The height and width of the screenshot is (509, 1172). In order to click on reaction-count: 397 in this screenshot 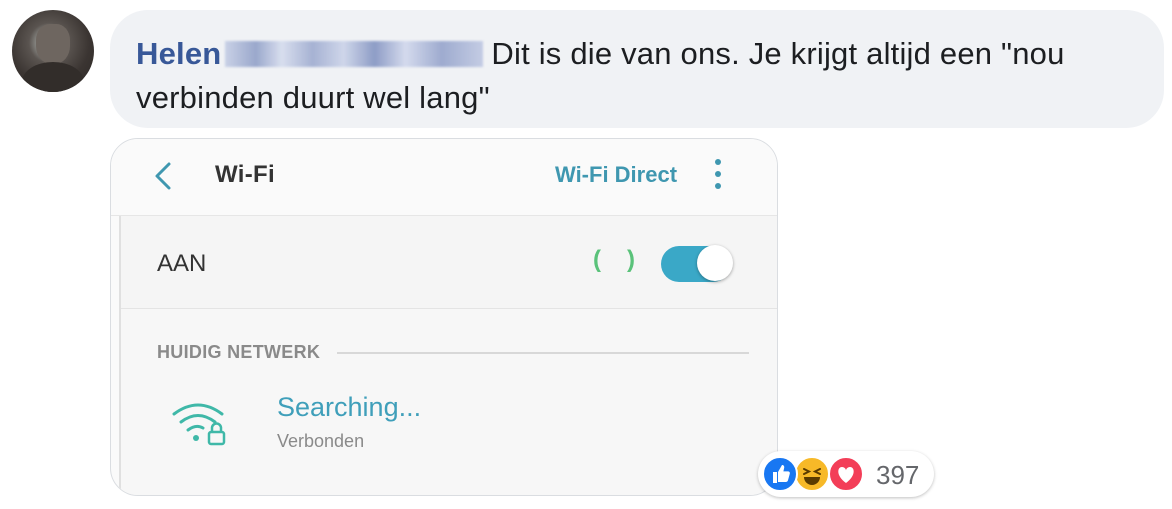, I will do `click(898, 475)`.